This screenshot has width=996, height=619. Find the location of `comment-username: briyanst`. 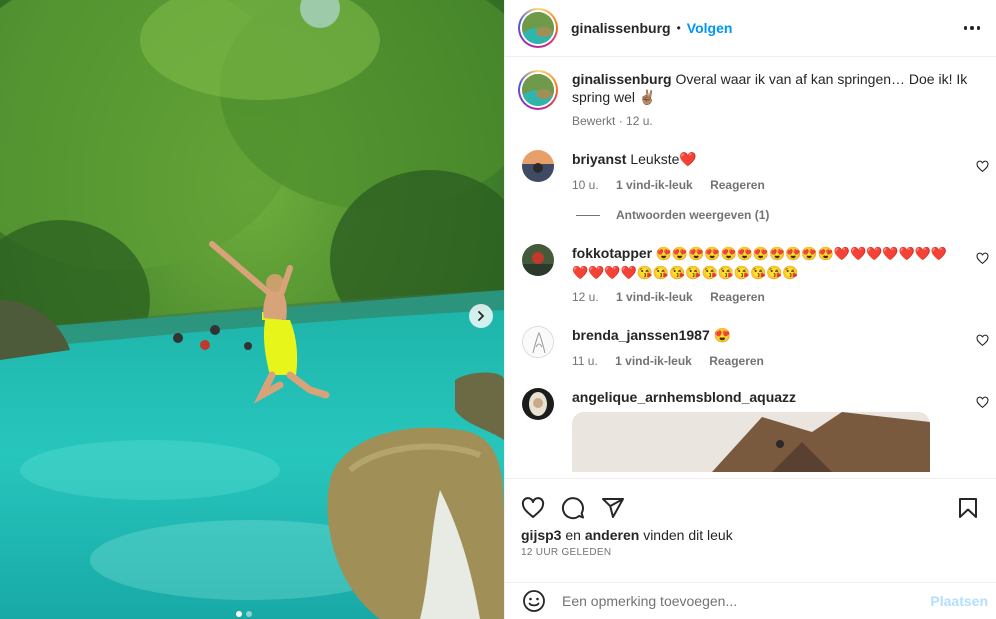

comment-username: briyanst is located at coordinates (599, 159).